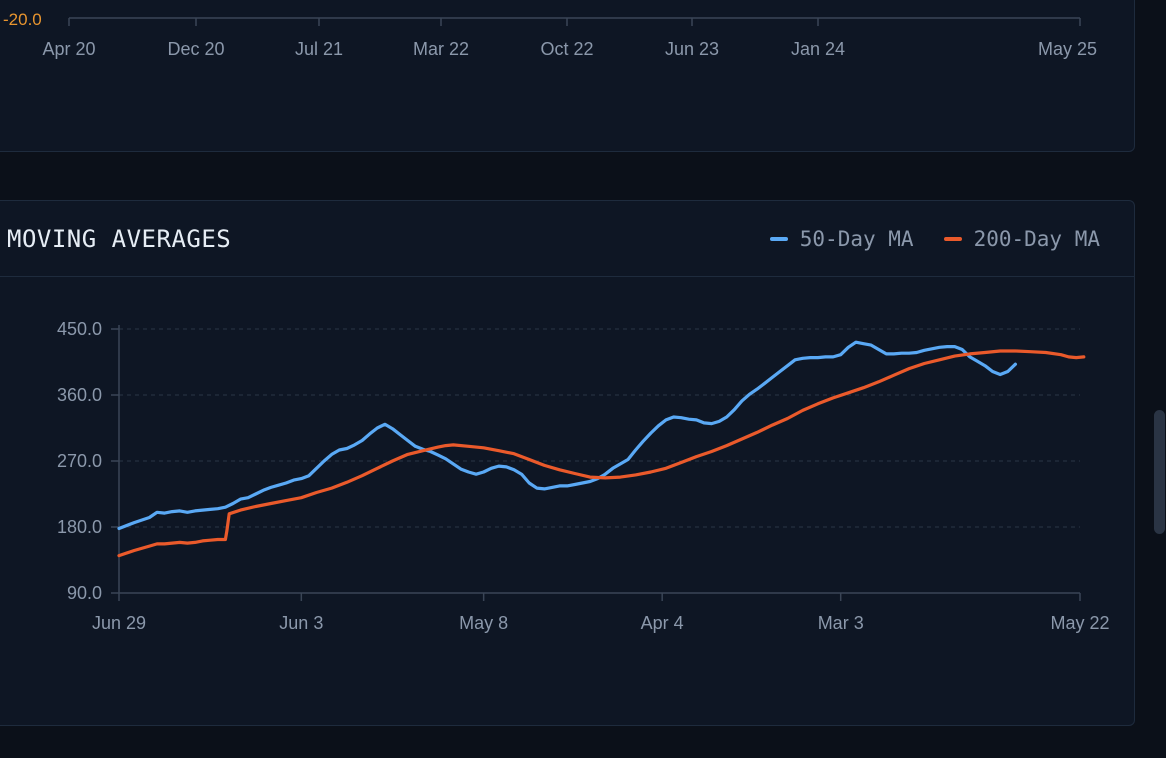 The height and width of the screenshot is (758, 1166). I want to click on scrollbar-thumb, so click(1159, 472).